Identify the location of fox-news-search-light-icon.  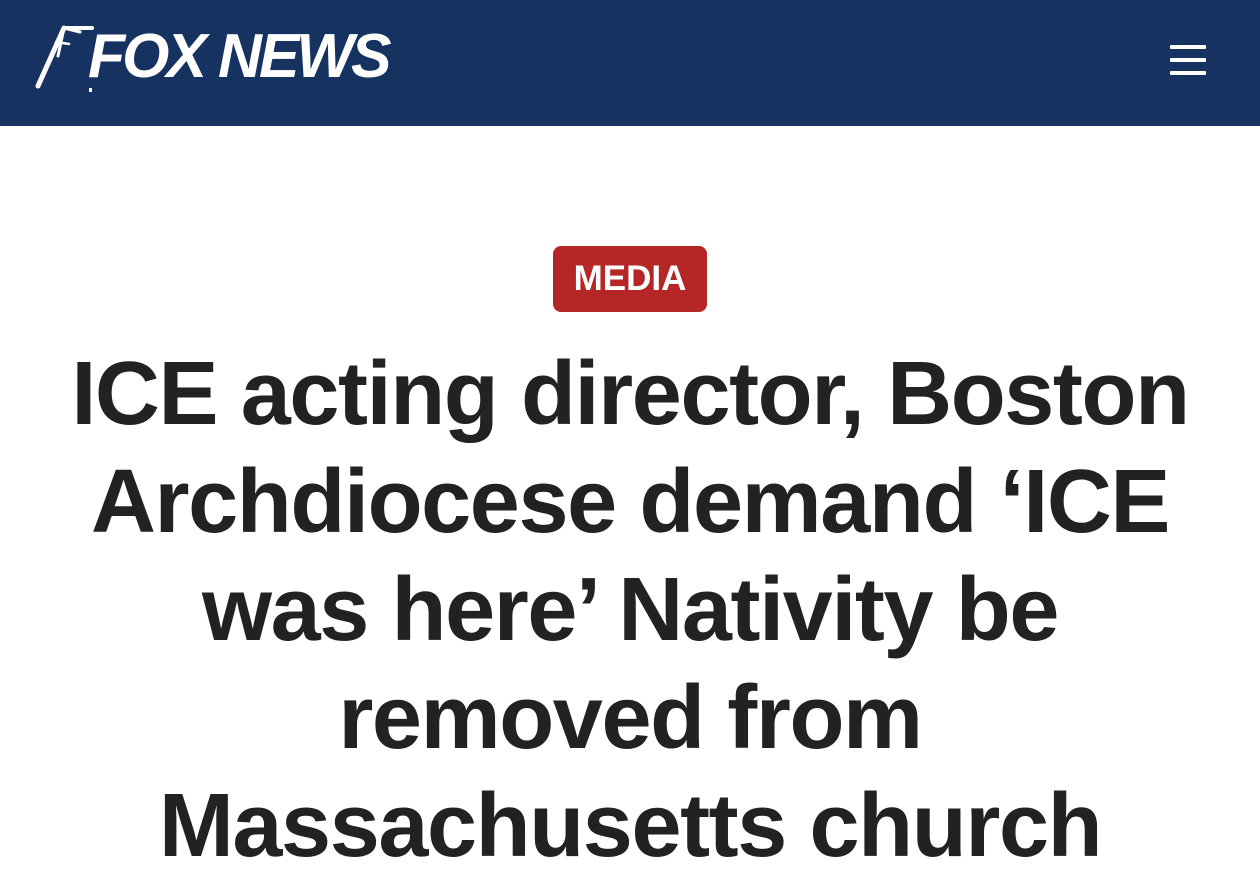
(64, 58).